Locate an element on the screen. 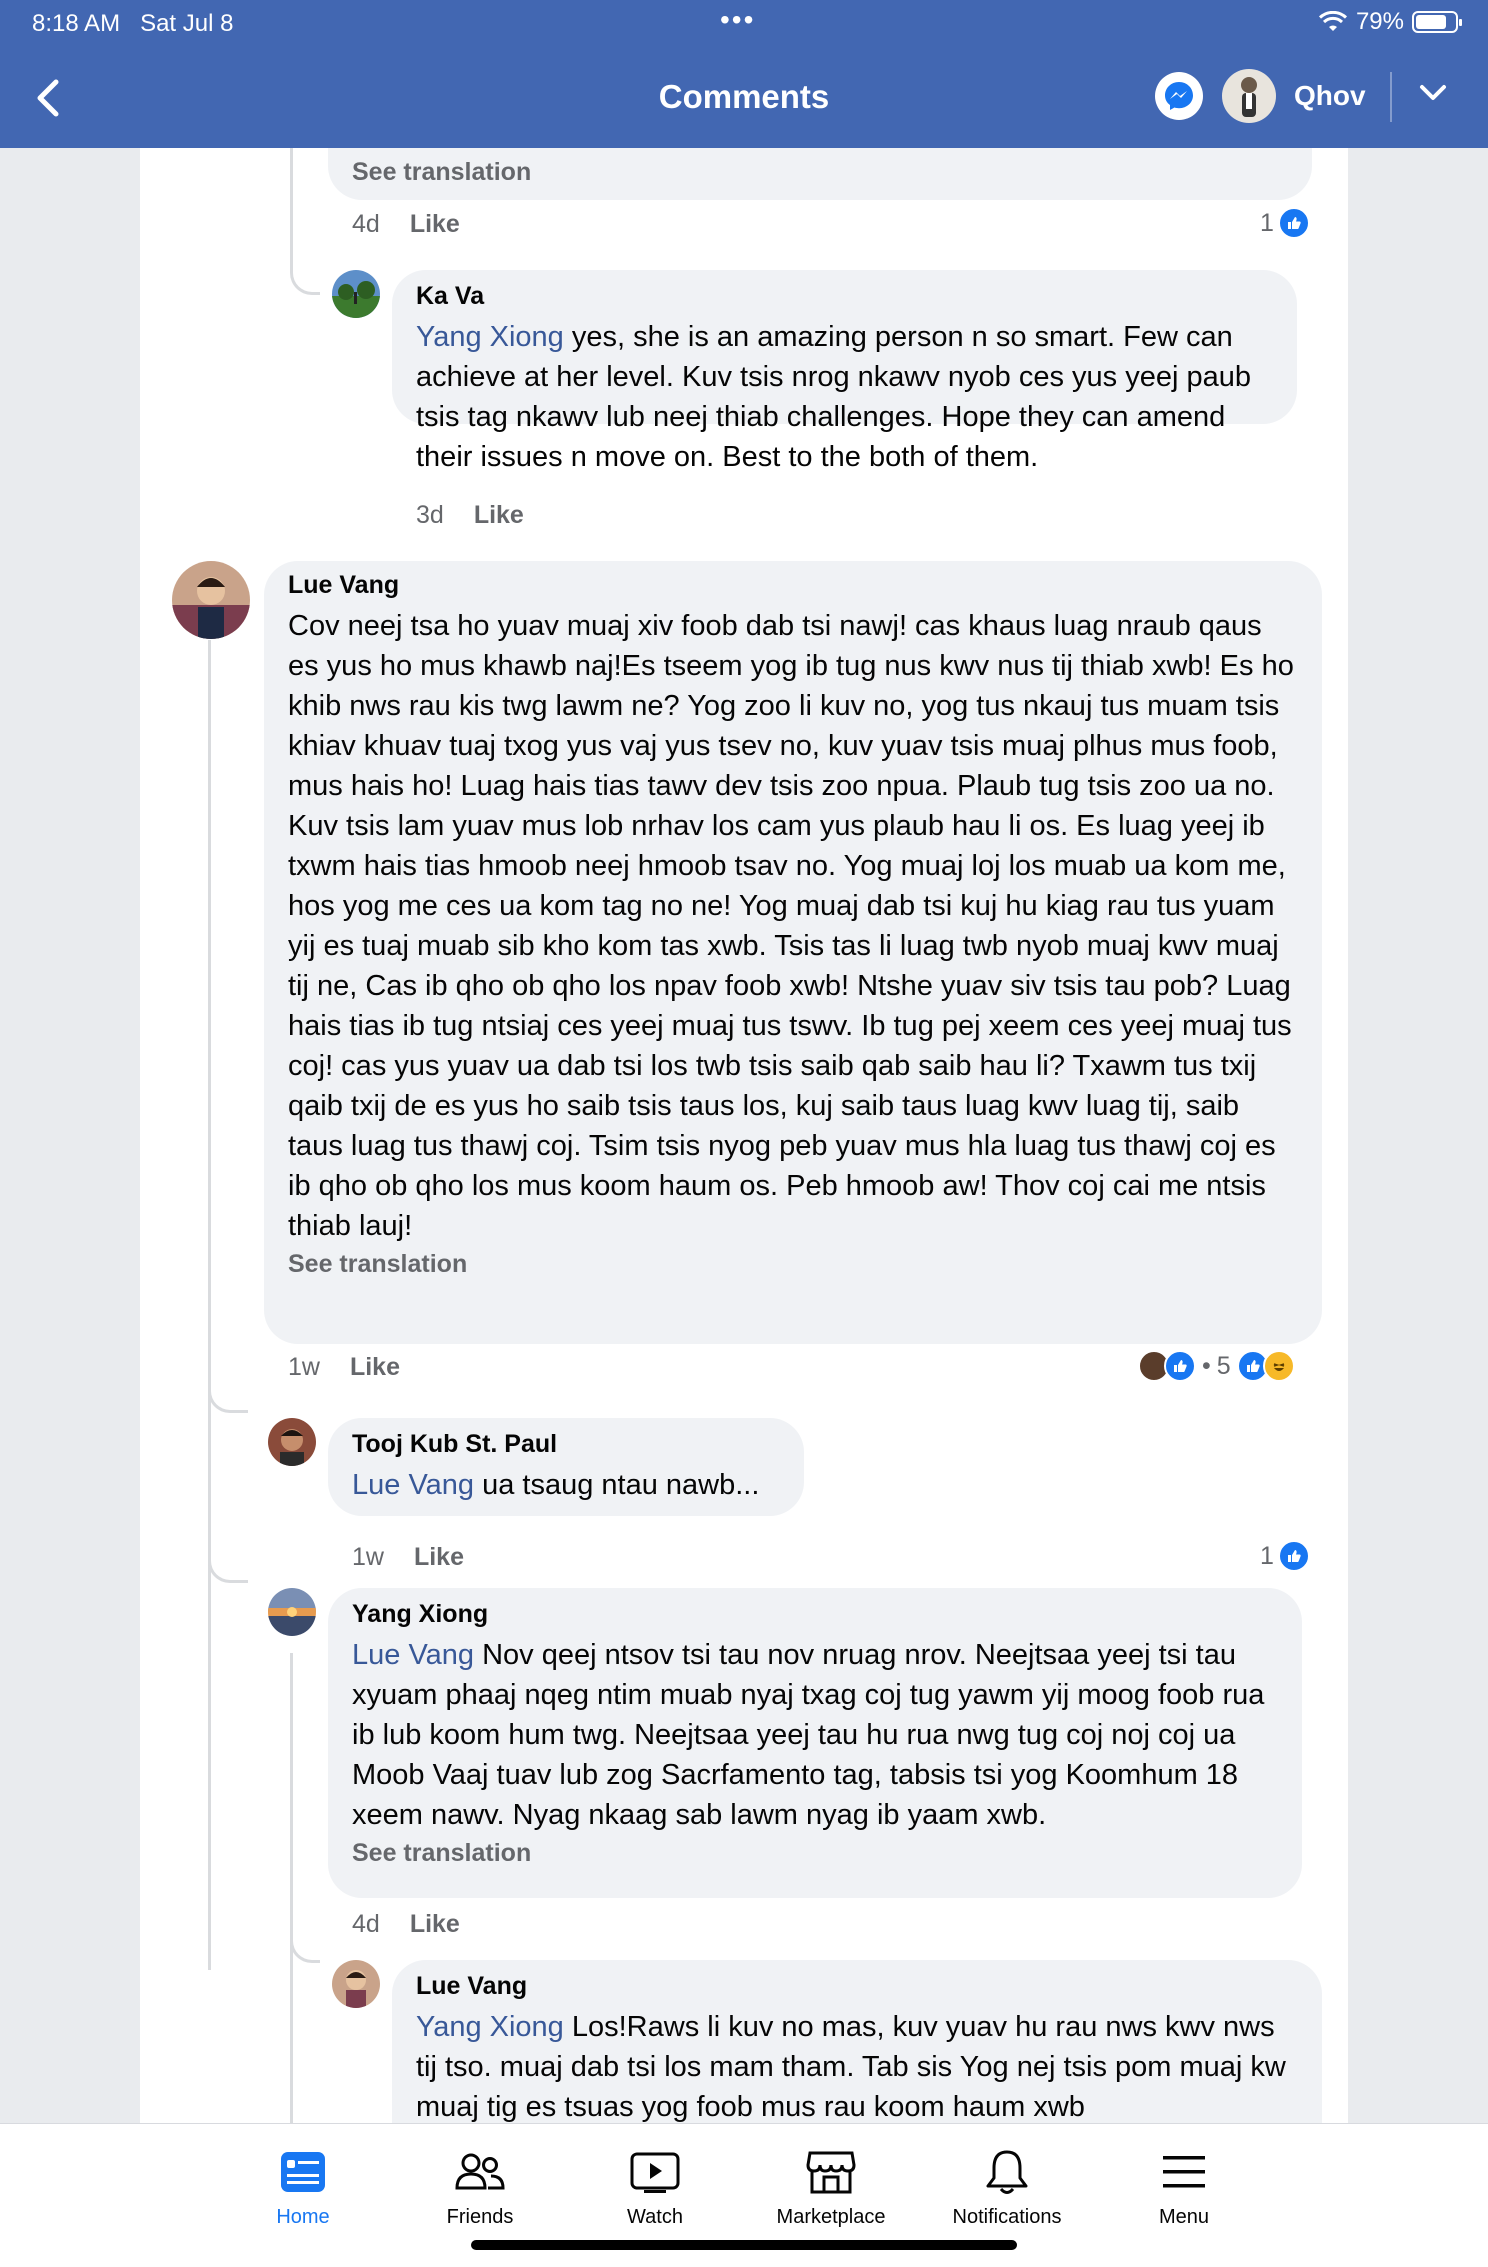  tab-label: Menu is located at coordinates (1184, 2217).